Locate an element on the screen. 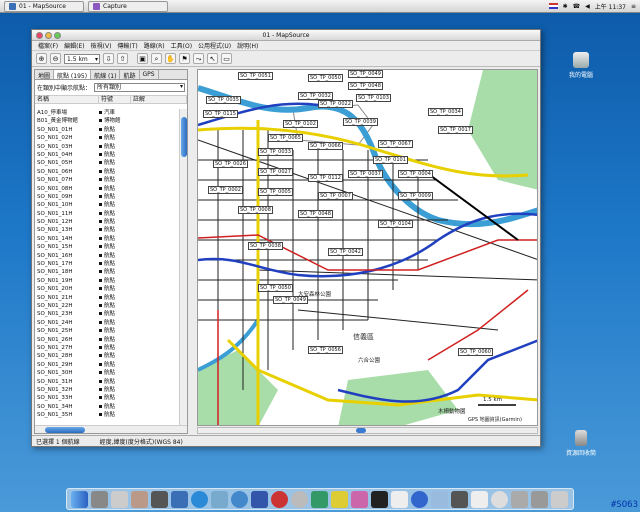  hand-tool-icon: ✋ is located at coordinates (170, 58).